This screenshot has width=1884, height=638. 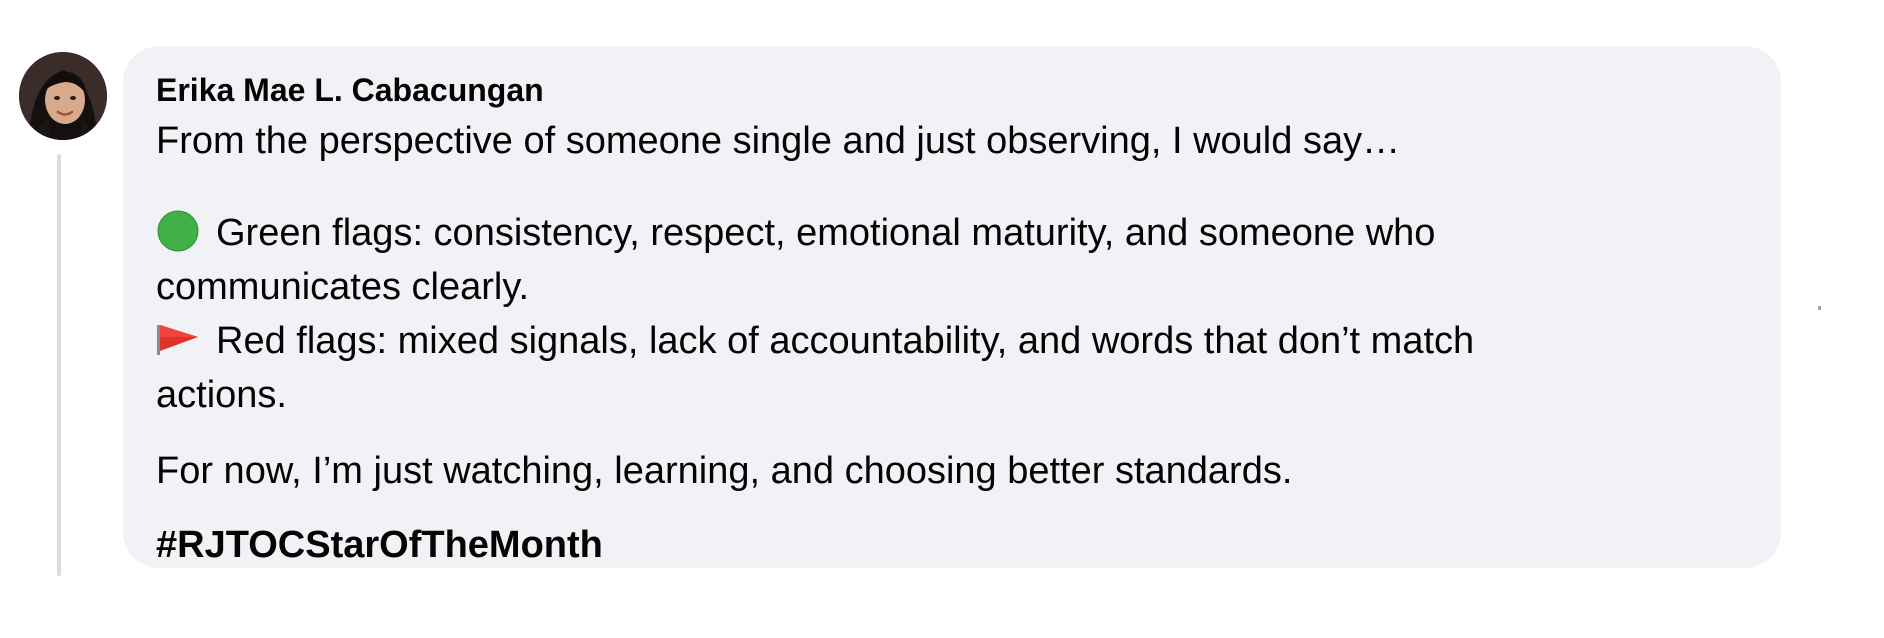 I want to click on divider-mark, so click(x=1819, y=308).